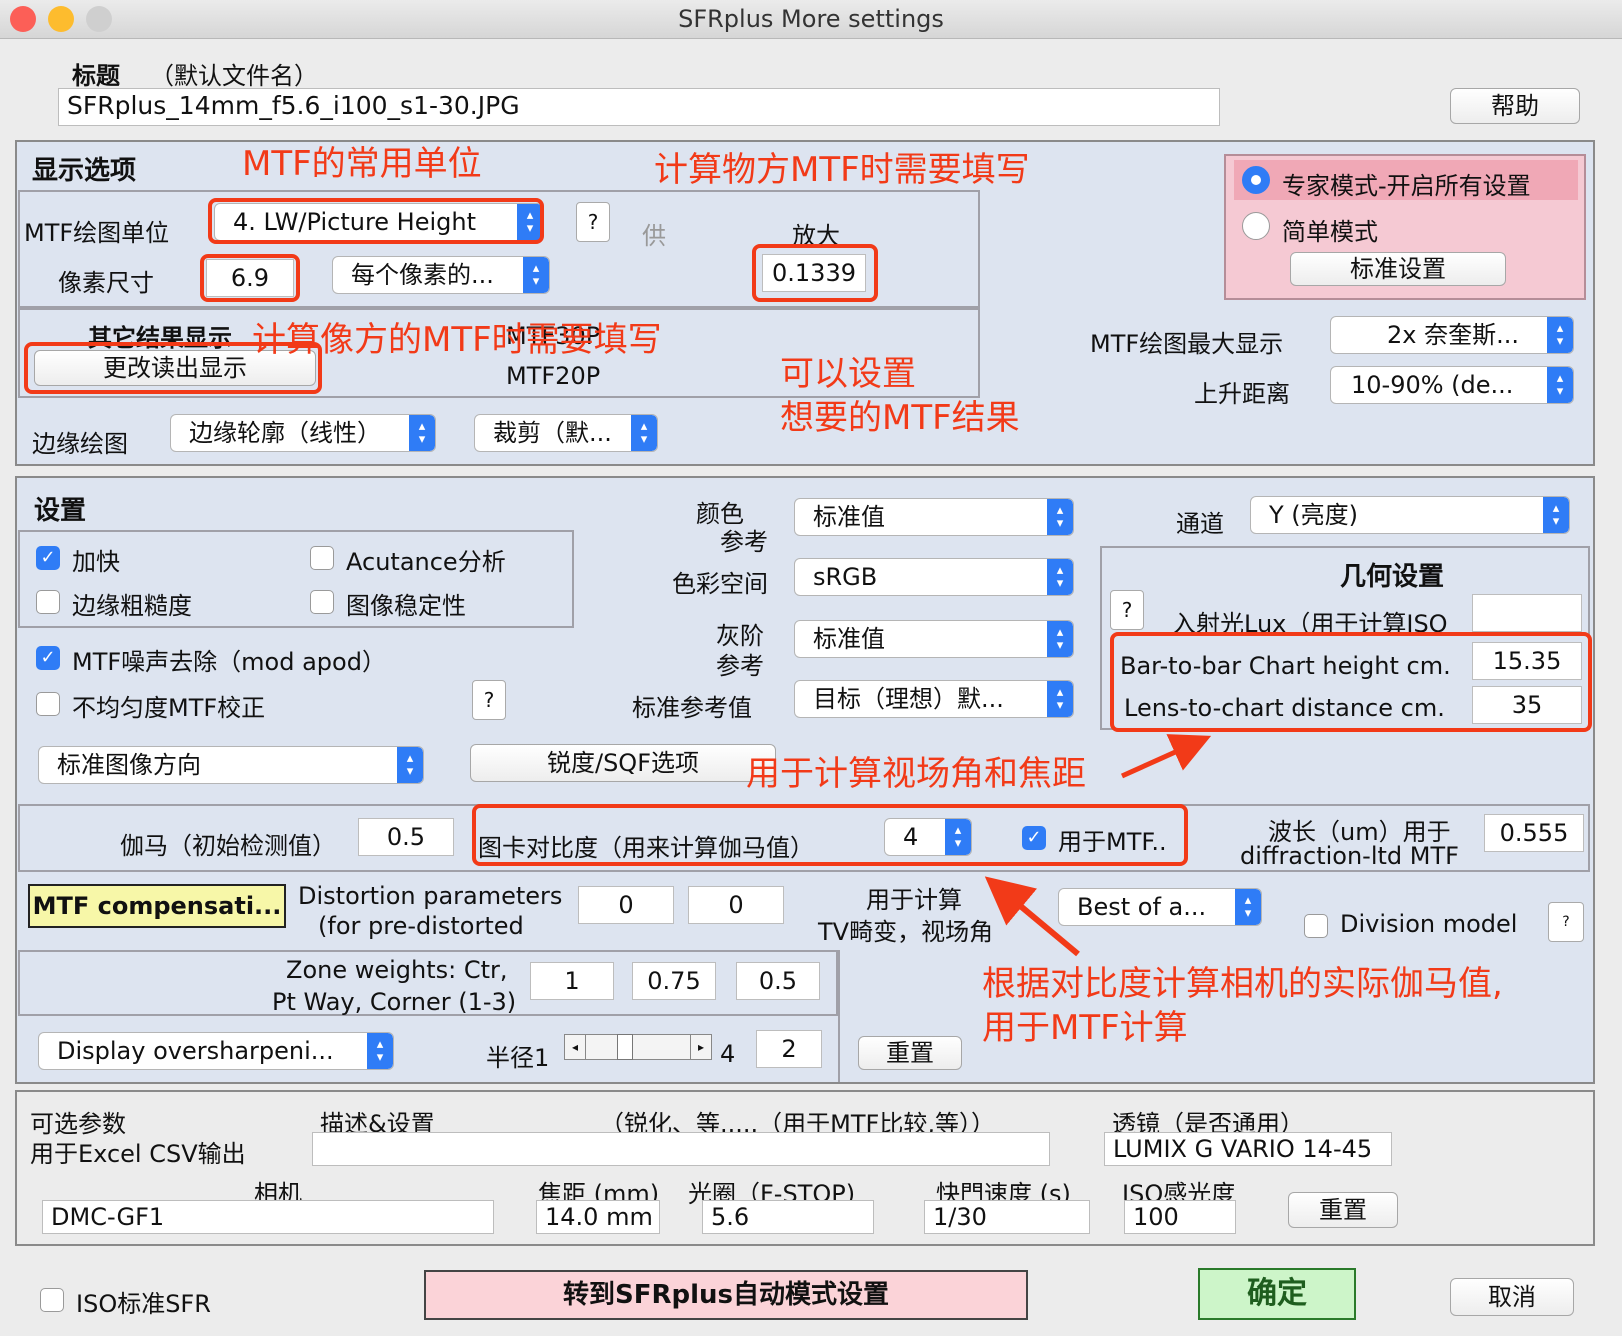  Describe the element at coordinates (914, 900) in the screenshot. I see `tv-label-1: 用于计算` at that location.